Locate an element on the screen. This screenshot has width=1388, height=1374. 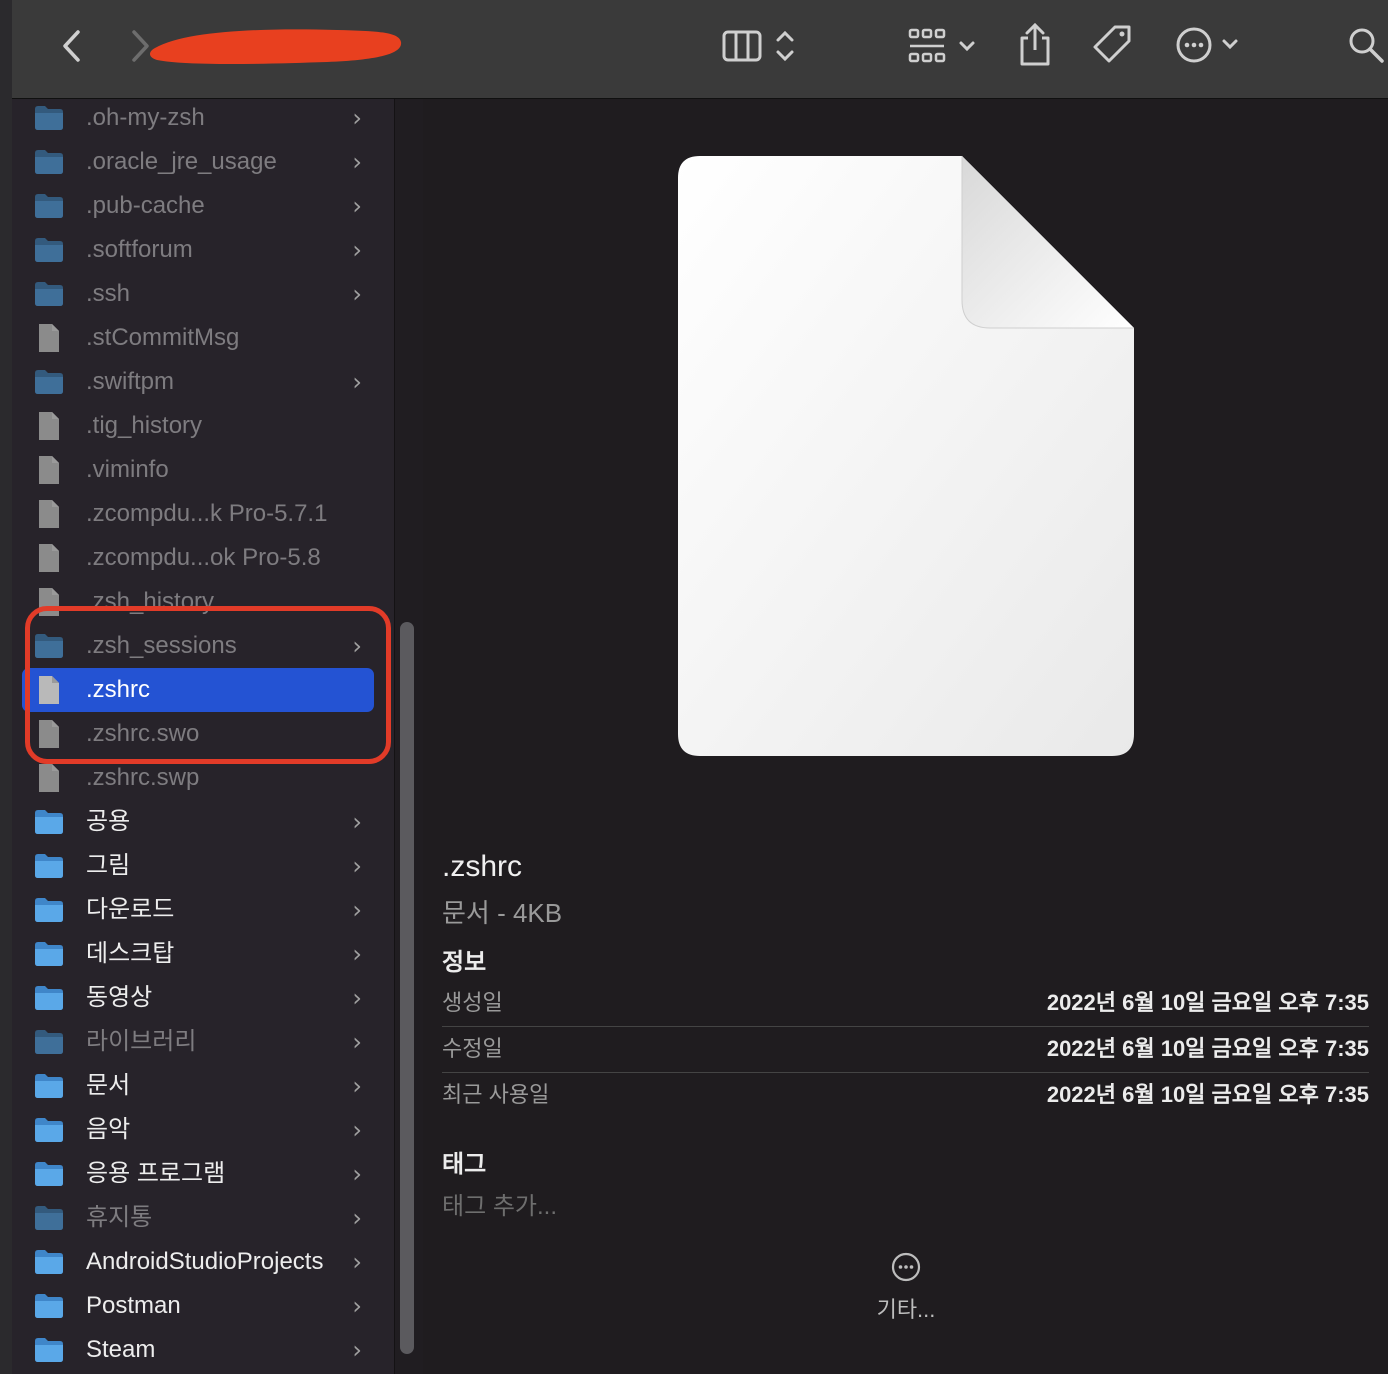
sidebar-item-item-24: 응용 프로그램 › is located at coordinates (198, 1174).